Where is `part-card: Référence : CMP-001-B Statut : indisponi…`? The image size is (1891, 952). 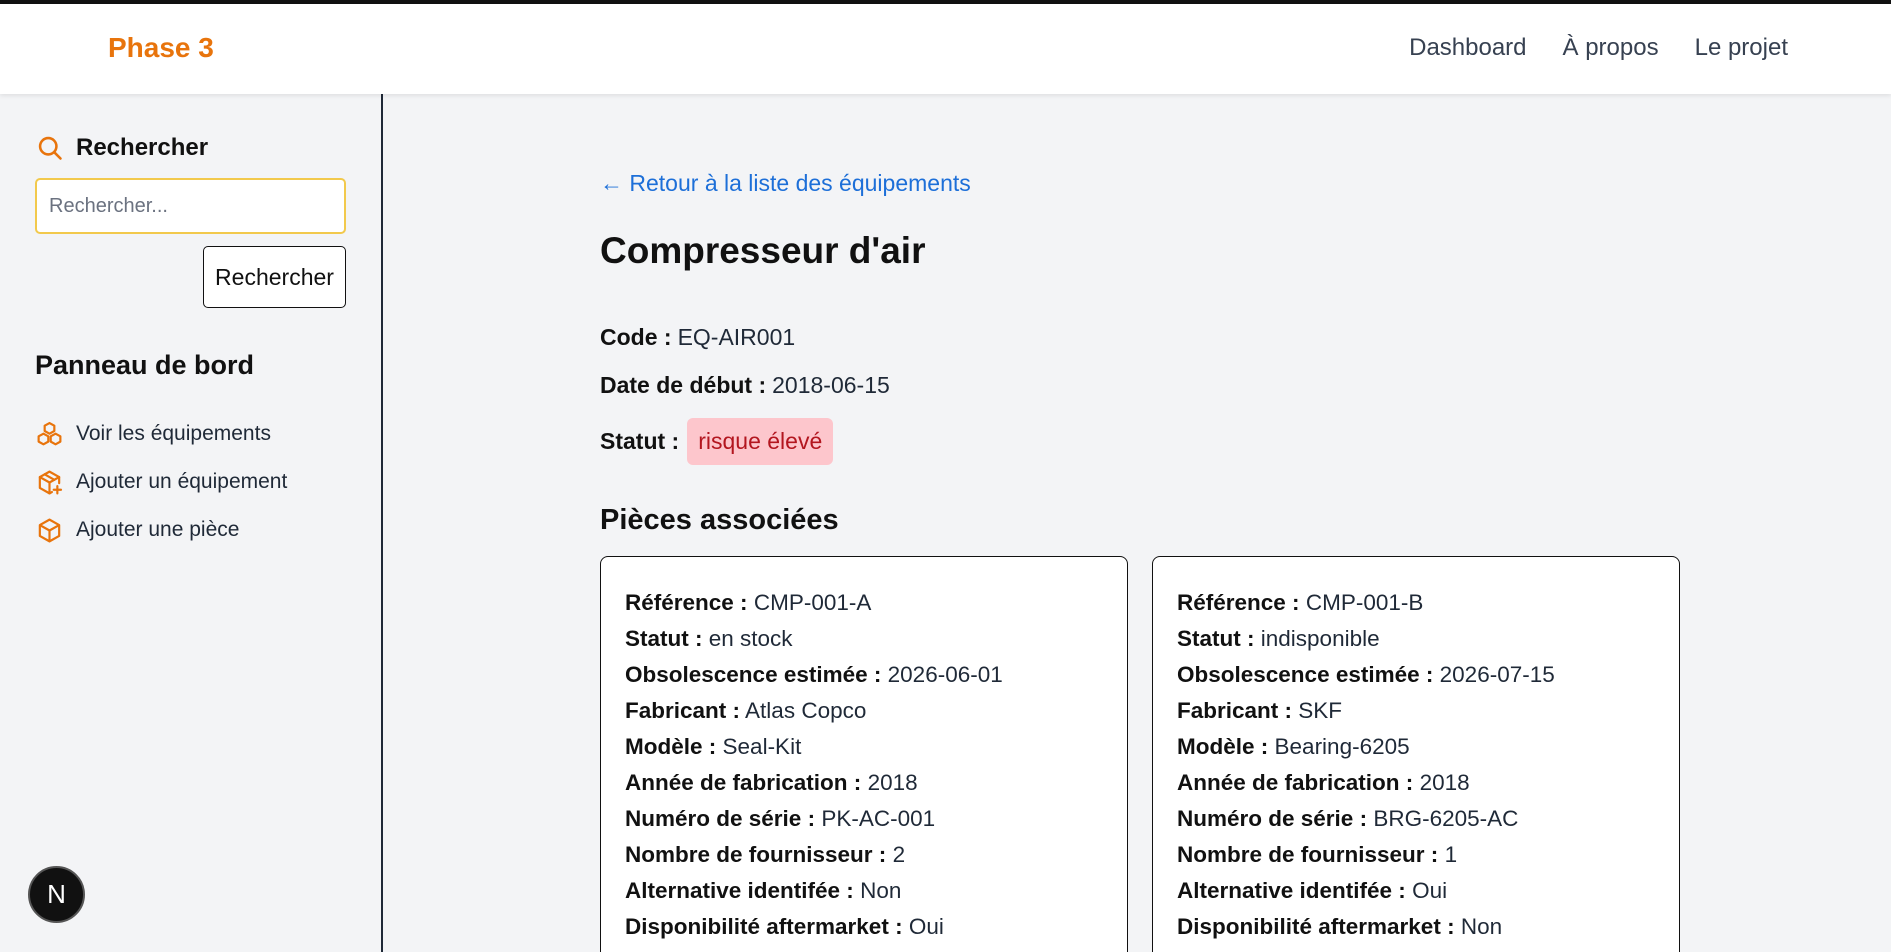
part-card: Référence : CMP-001-B Statut : indisponi… is located at coordinates (1416, 754).